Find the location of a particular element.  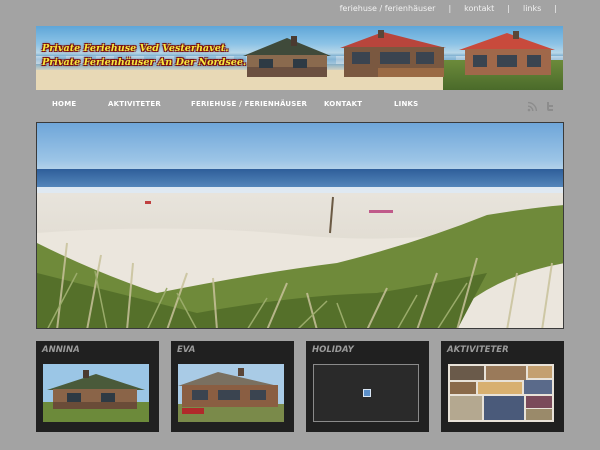

box-aktiviteter: AKTIVITETER is located at coordinates (502, 386).